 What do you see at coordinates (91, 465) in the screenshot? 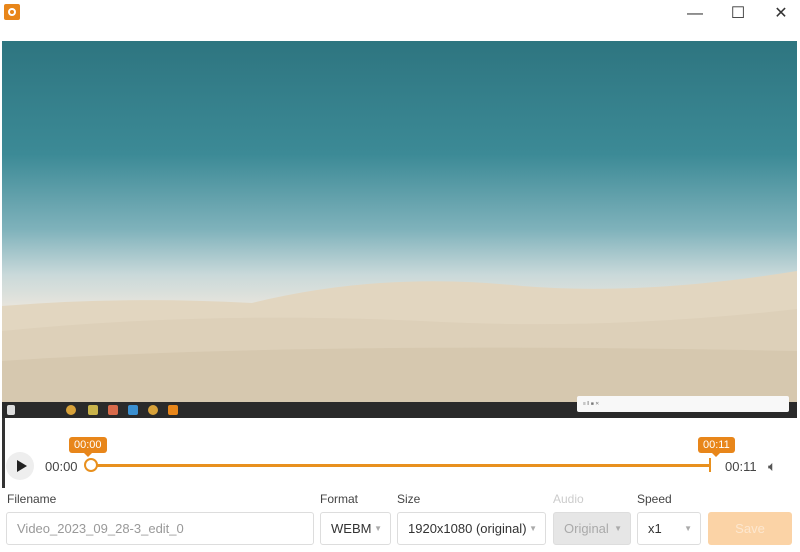
I see `trim-start-handle` at bounding box center [91, 465].